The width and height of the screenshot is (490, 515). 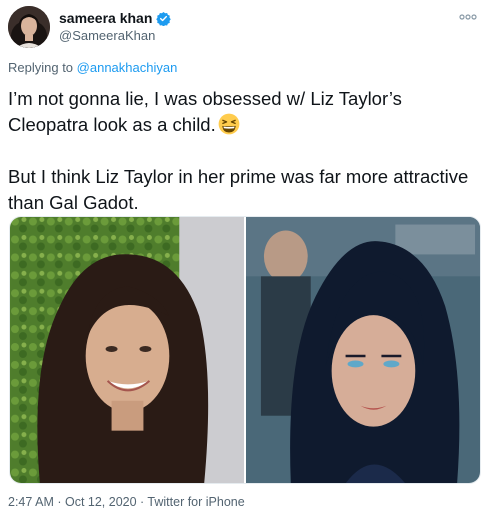 I want to click on replying-to: Replying to @annakhachiyan, so click(x=92, y=67).